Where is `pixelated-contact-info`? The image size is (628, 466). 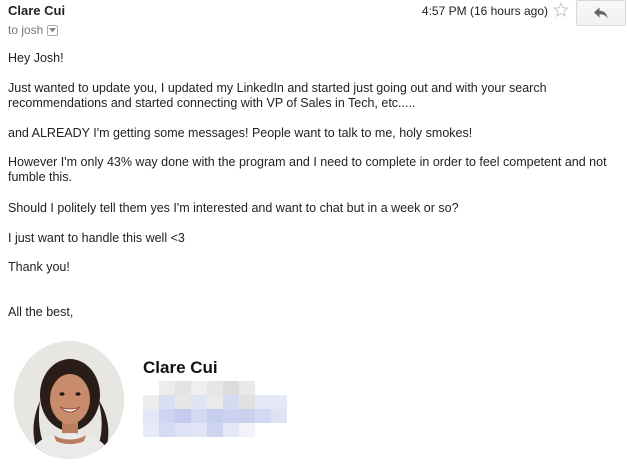
pixelated-contact-info is located at coordinates (223, 409).